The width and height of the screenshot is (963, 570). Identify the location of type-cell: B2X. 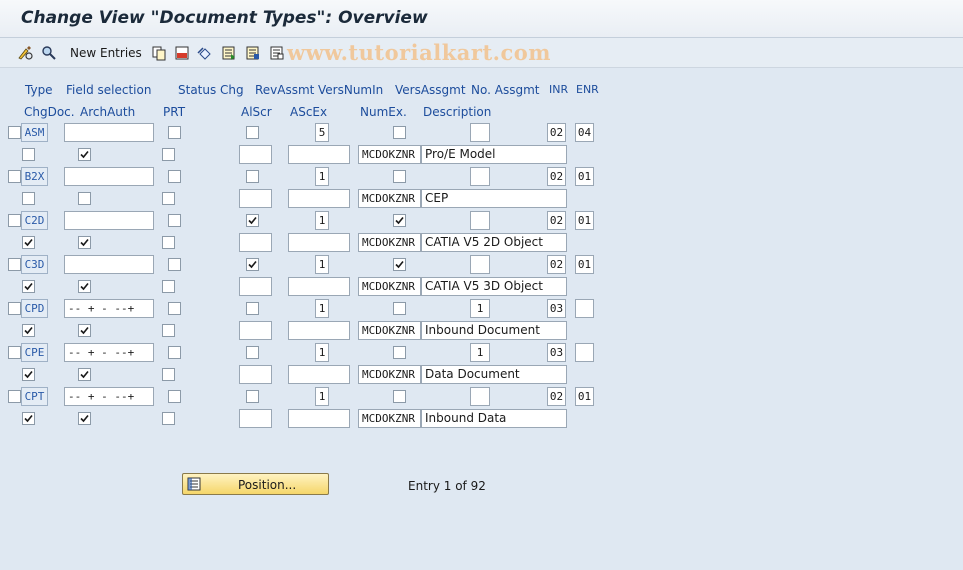
(34, 176).